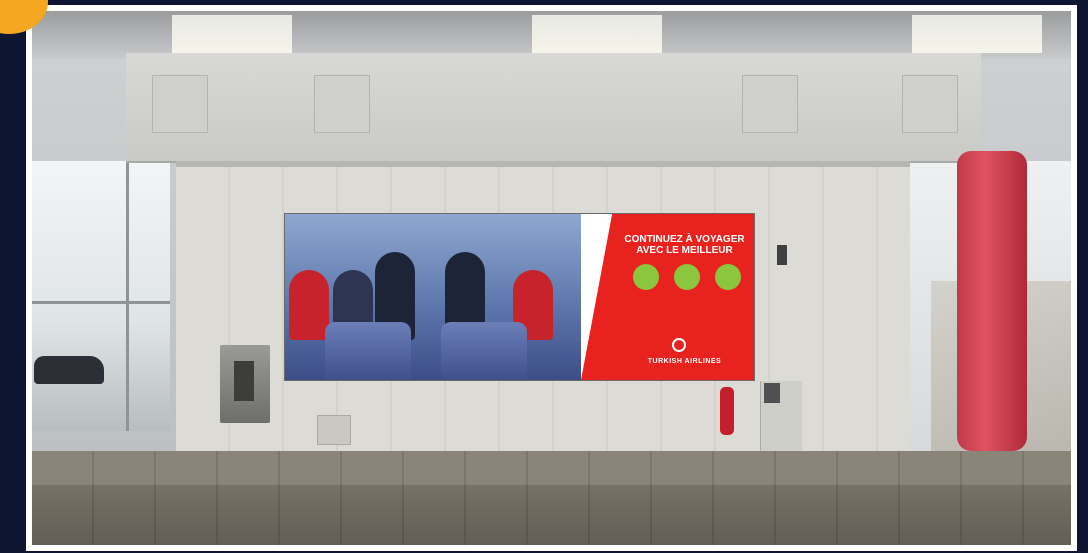  What do you see at coordinates (678, 345) in the screenshot?
I see `airline-logo-icon` at bounding box center [678, 345].